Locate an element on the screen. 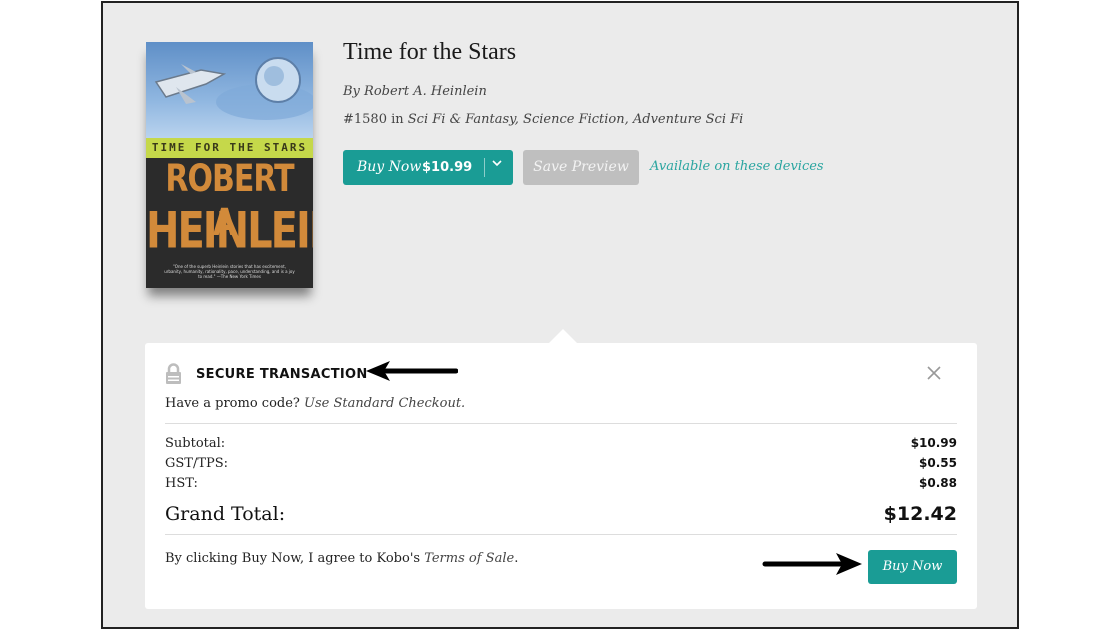 The image size is (1120, 630). book-author: By Robert A. Heinlein is located at coordinates (415, 91).